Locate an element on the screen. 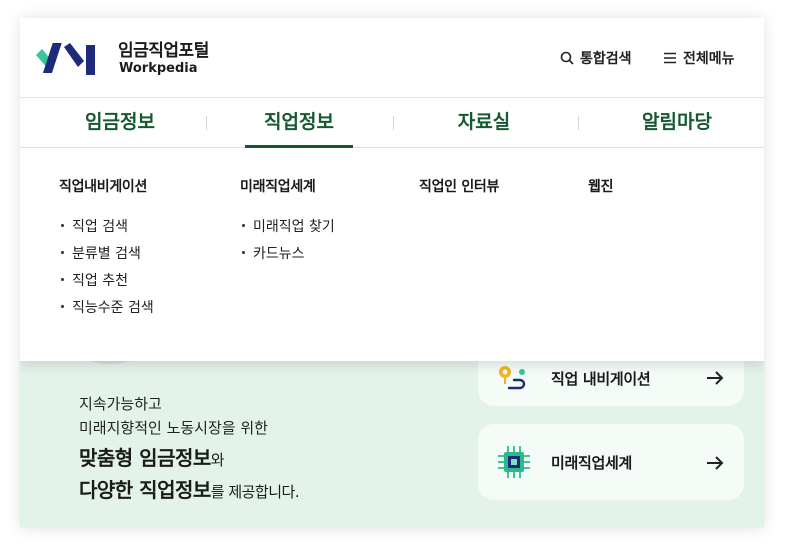  future-jobs-card-label: 미래직업세계 is located at coordinates (592, 463).